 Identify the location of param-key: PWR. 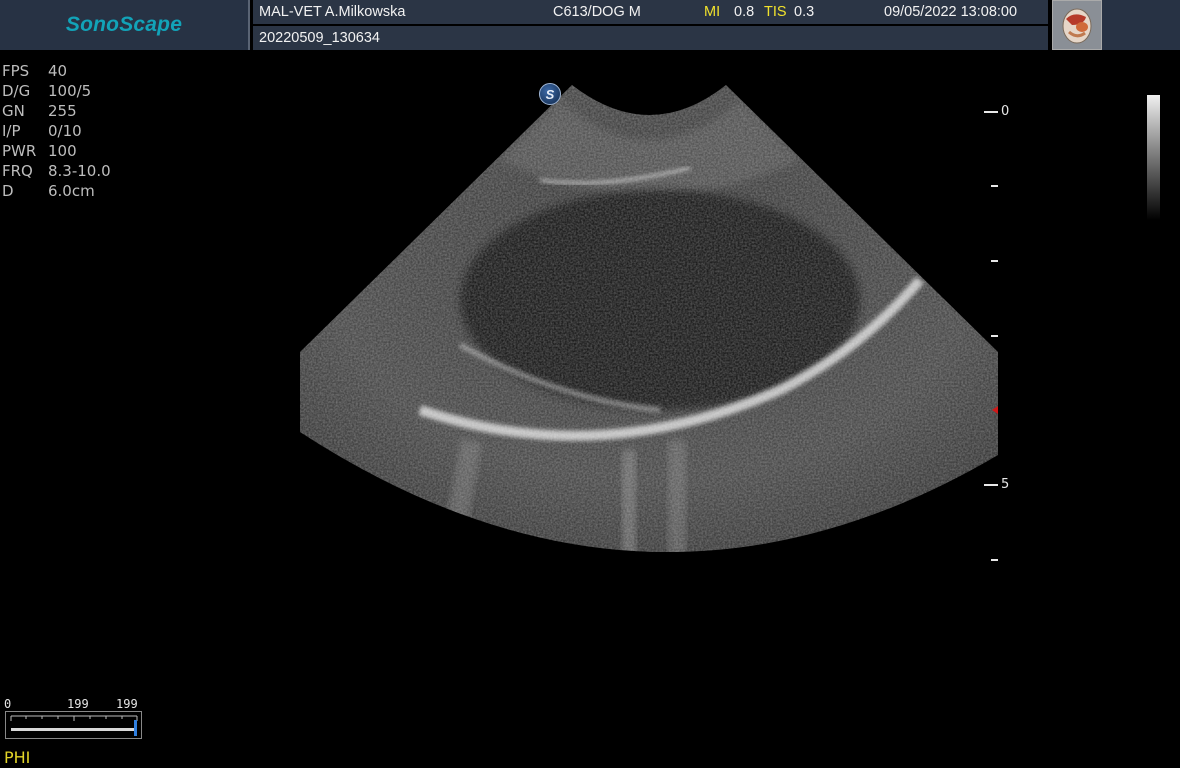
(19, 151).